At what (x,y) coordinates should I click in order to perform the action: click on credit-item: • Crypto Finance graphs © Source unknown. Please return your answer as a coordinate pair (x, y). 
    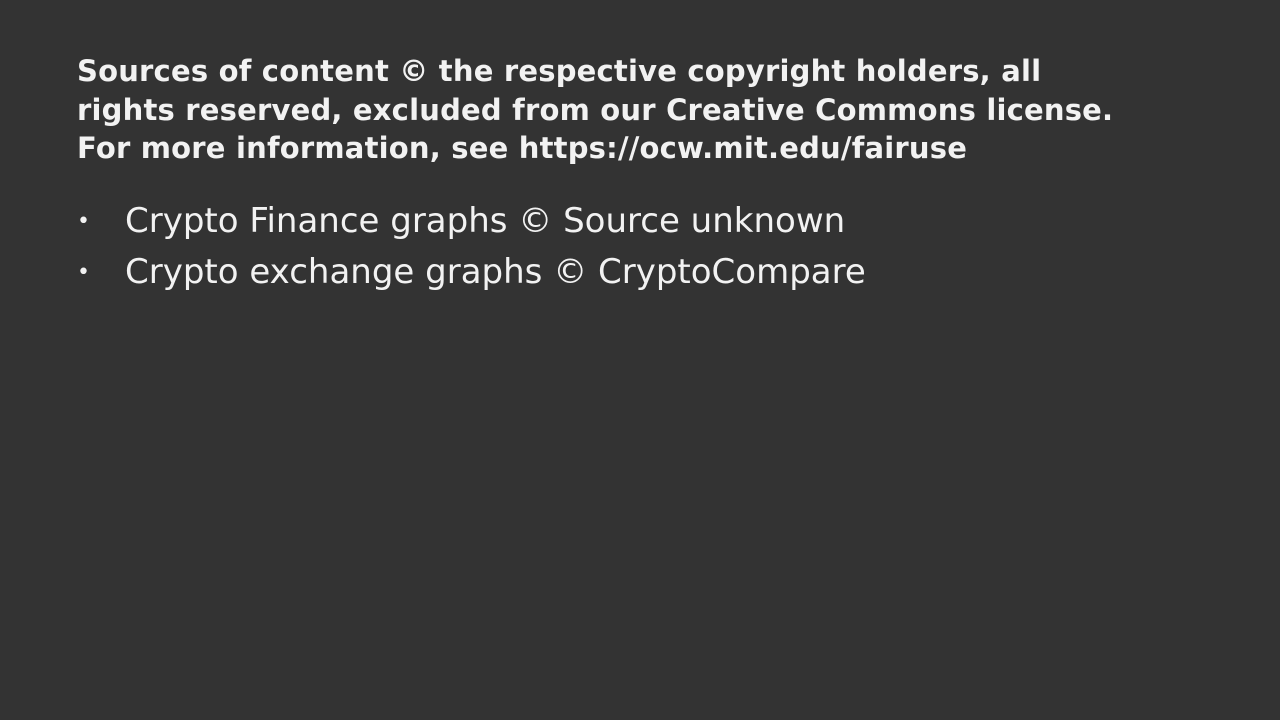
    Looking at the image, I should click on (471, 221).